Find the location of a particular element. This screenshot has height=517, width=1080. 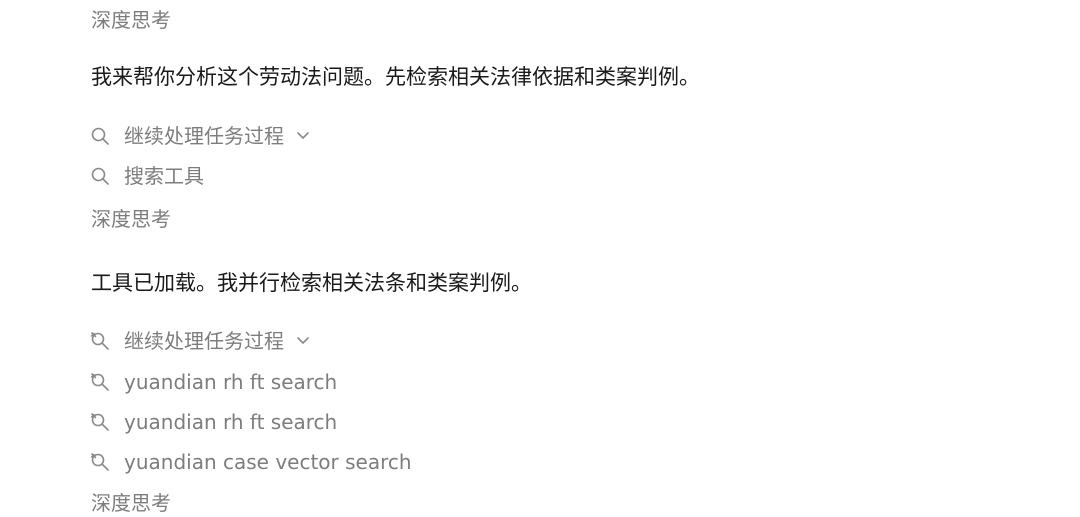

step-search-tools: 搜索工具 is located at coordinates (146, 176).